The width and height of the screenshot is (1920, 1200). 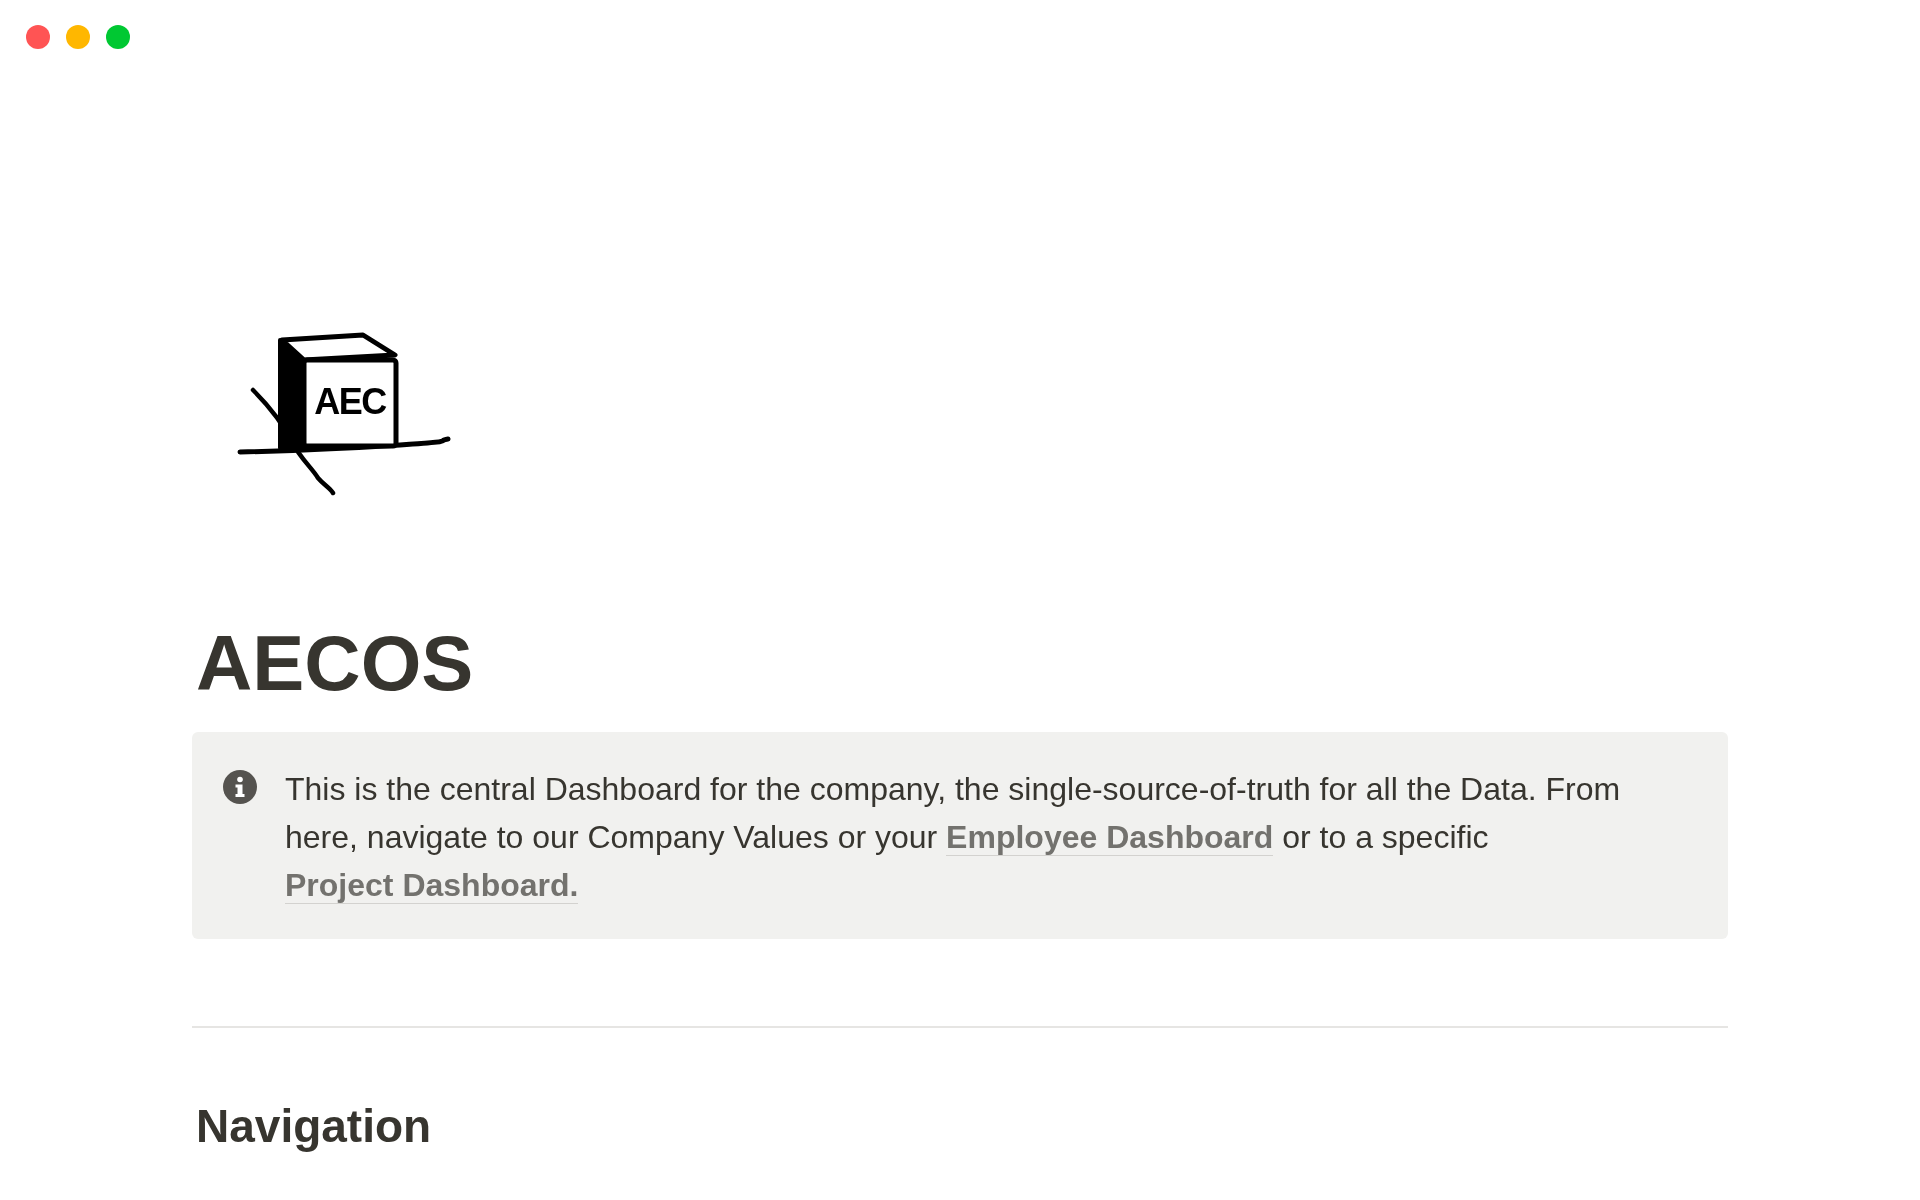 I want to click on section-heading: Navigation, so click(x=314, y=1126).